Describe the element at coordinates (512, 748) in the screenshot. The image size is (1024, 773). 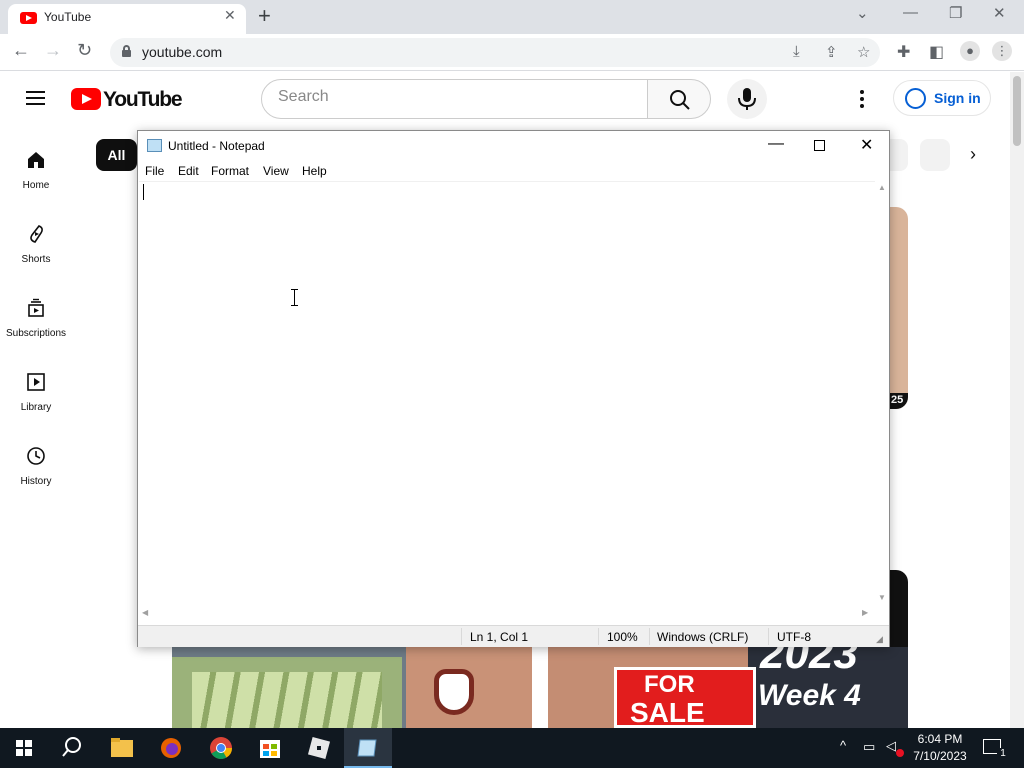
I see `windows-taskbar: ^ ▭ ◁ 6:04 PM 7/10/2023 1` at that location.